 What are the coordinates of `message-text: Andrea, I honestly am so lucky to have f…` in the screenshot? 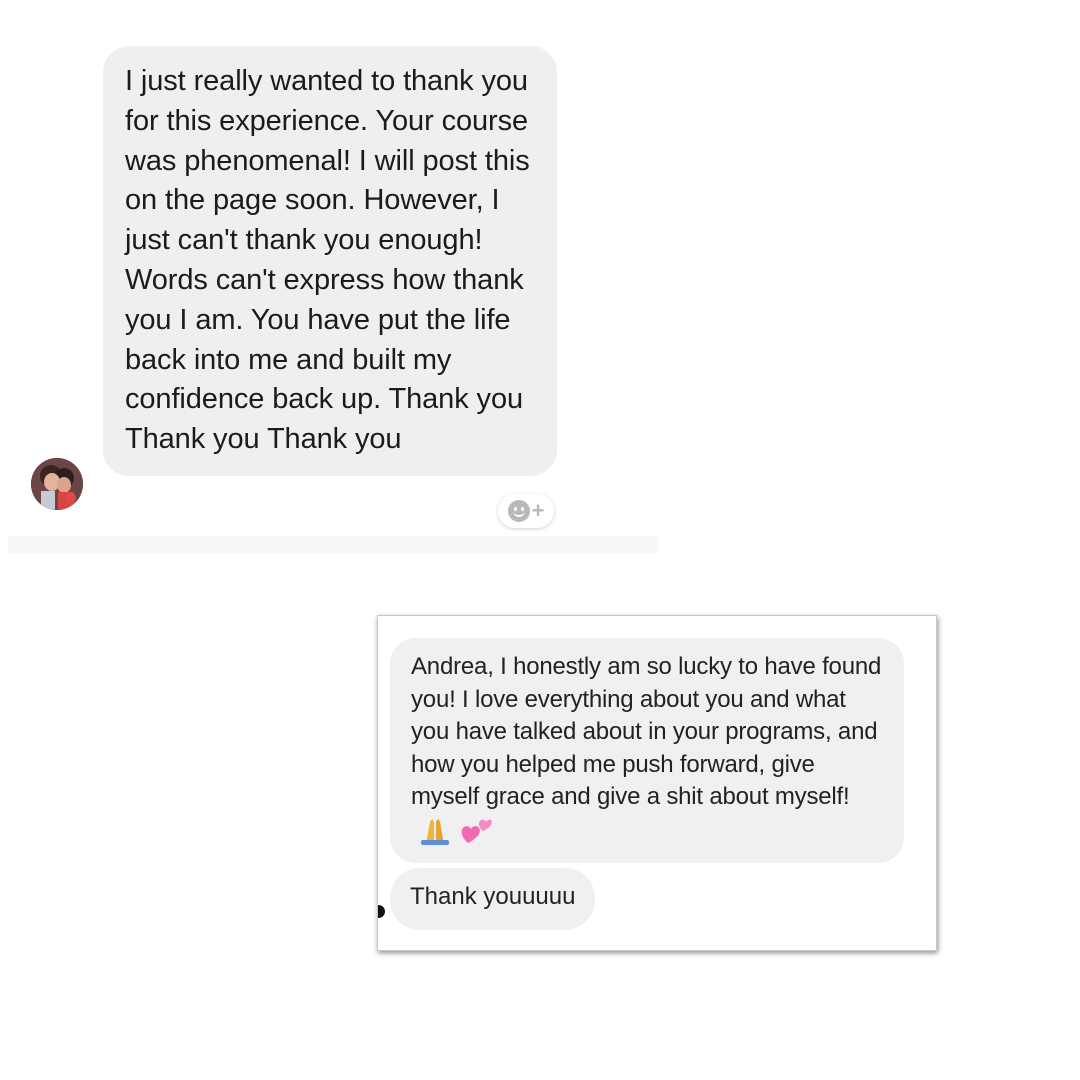 It's located at (646, 731).